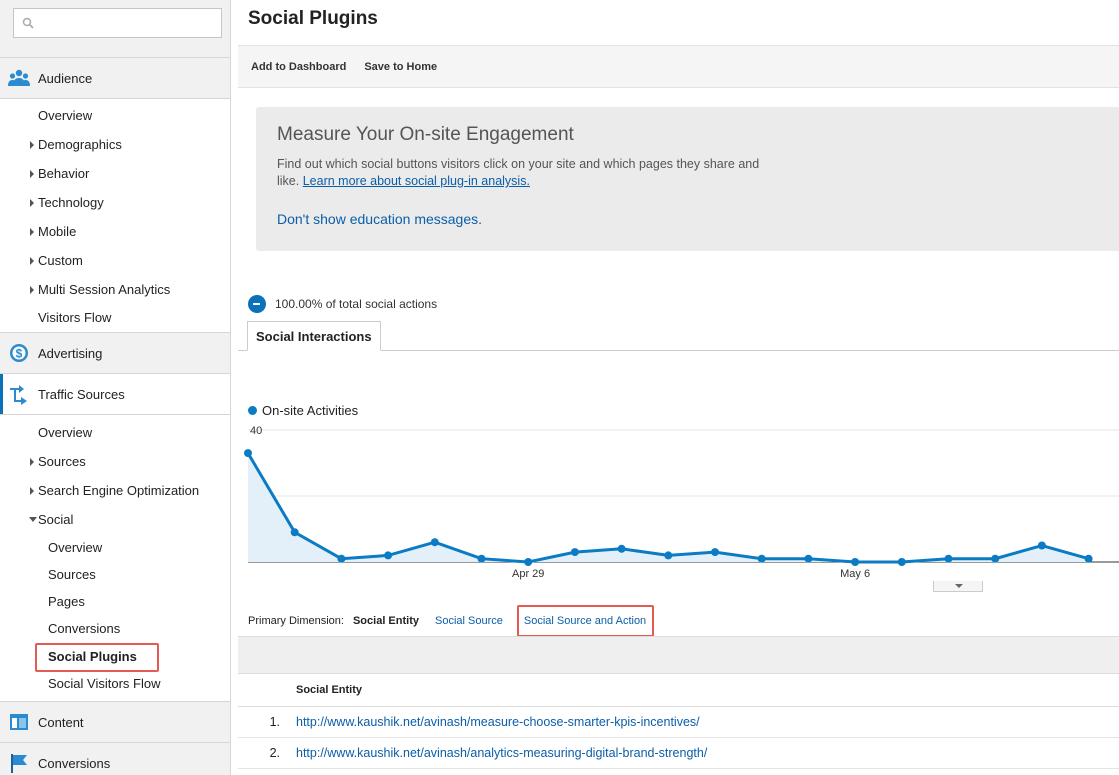 The height and width of the screenshot is (775, 1119). What do you see at coordinates (115, 759) in the screenshot?
I see `section-conversions: Conversions` at bounding box center [115, 759].